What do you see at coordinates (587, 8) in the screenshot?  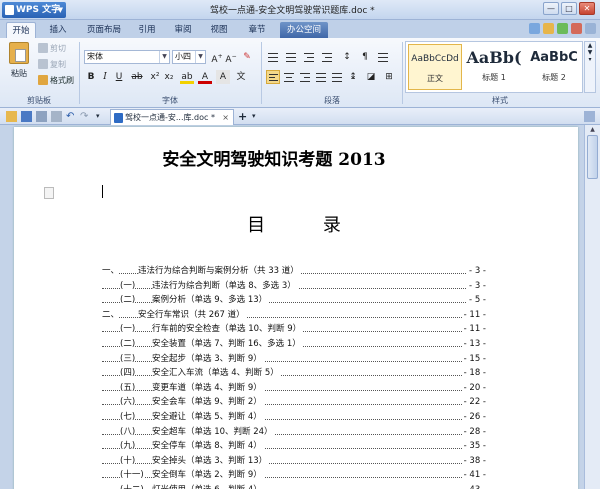 I see `close-button: ✕` at bounding box center [587, 8].